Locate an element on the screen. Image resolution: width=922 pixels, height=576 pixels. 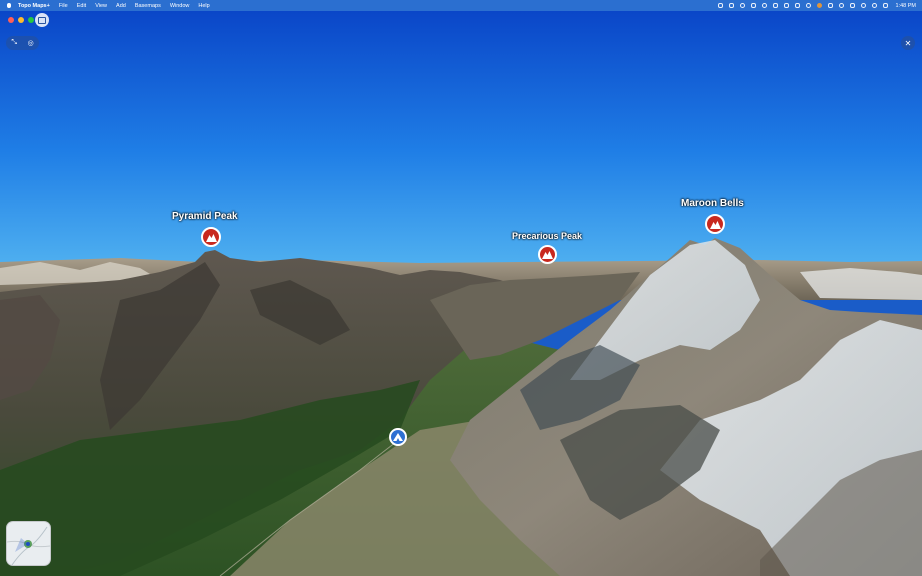
peak-pin-pyramid is located at coordinates (211, 237).